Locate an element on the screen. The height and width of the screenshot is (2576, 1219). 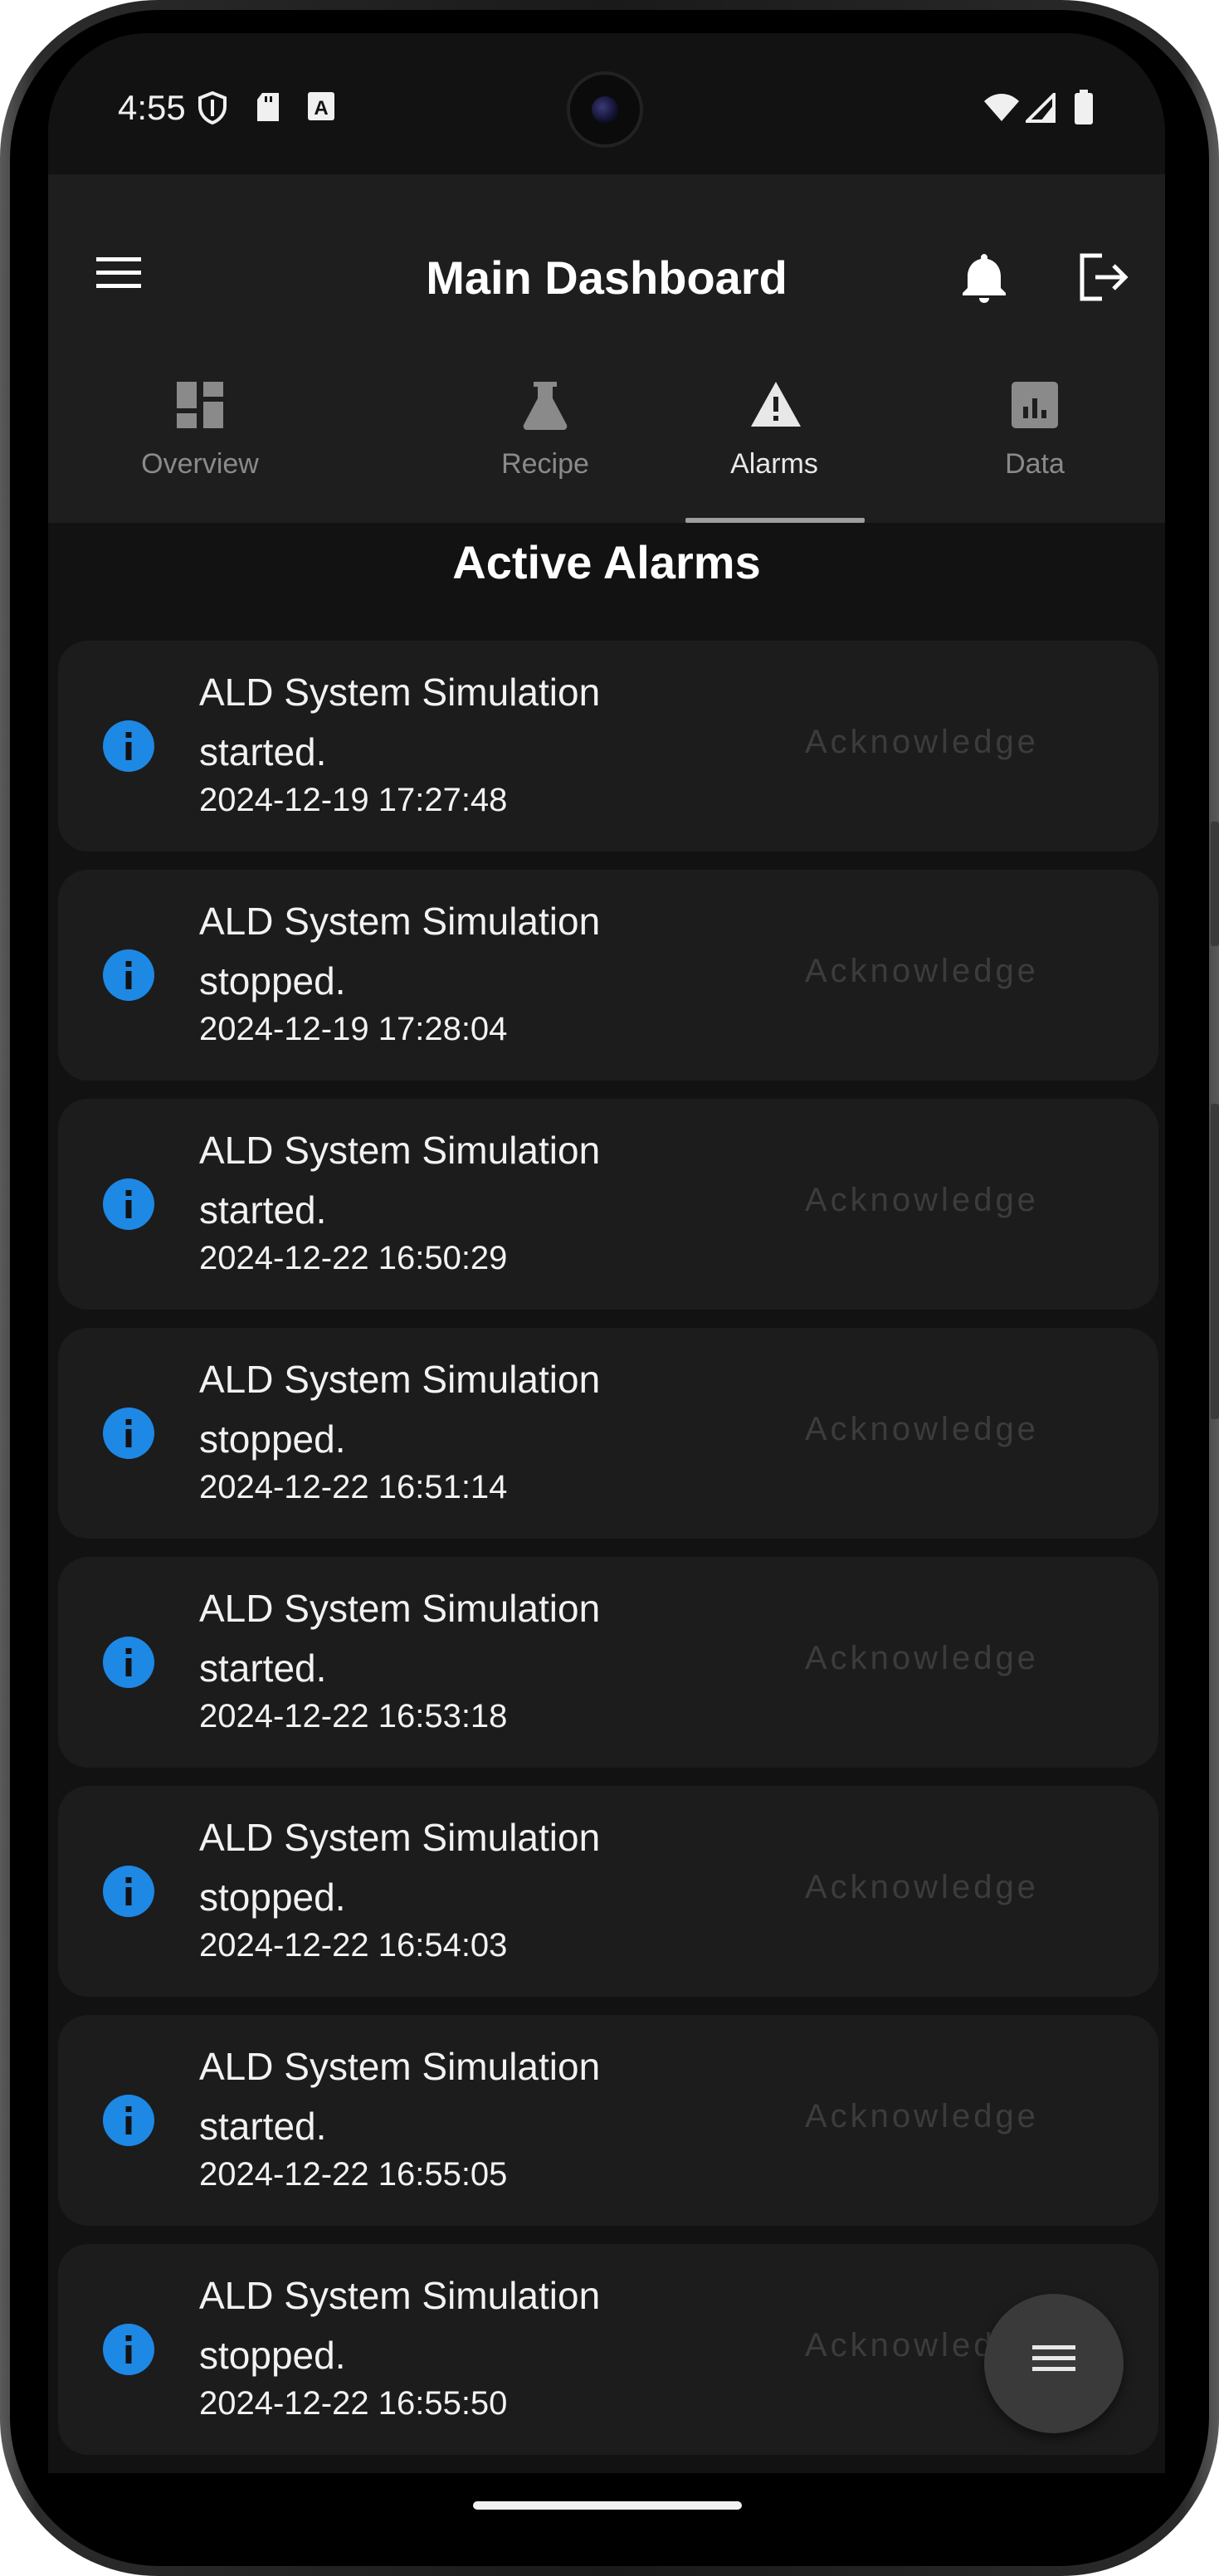
alarm-timestamp: 2024-12-22 16:54:03 is located at coordinates (354, 1946).